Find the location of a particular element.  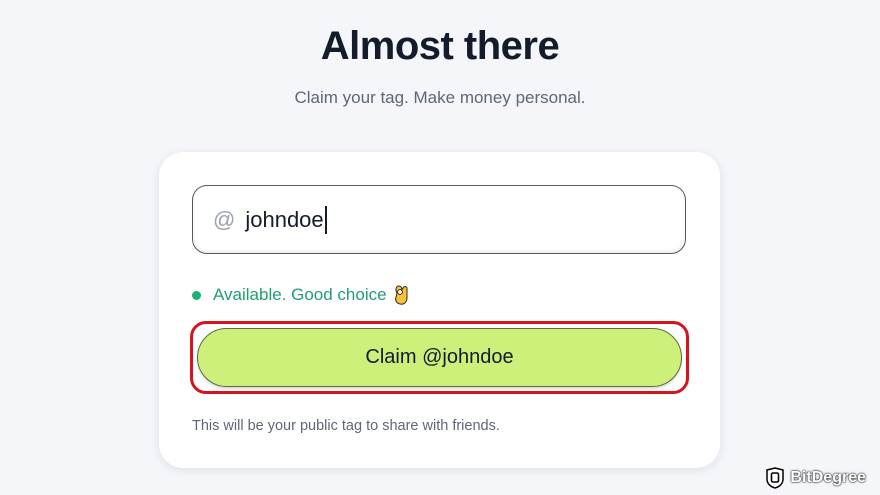

text-caret is located at coordinates (325, 219).